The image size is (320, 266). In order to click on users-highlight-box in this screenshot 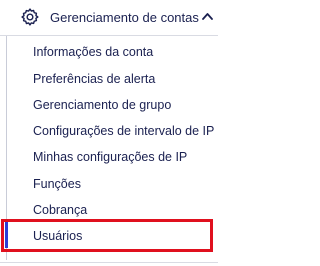, I will do `click(107, 235)`.